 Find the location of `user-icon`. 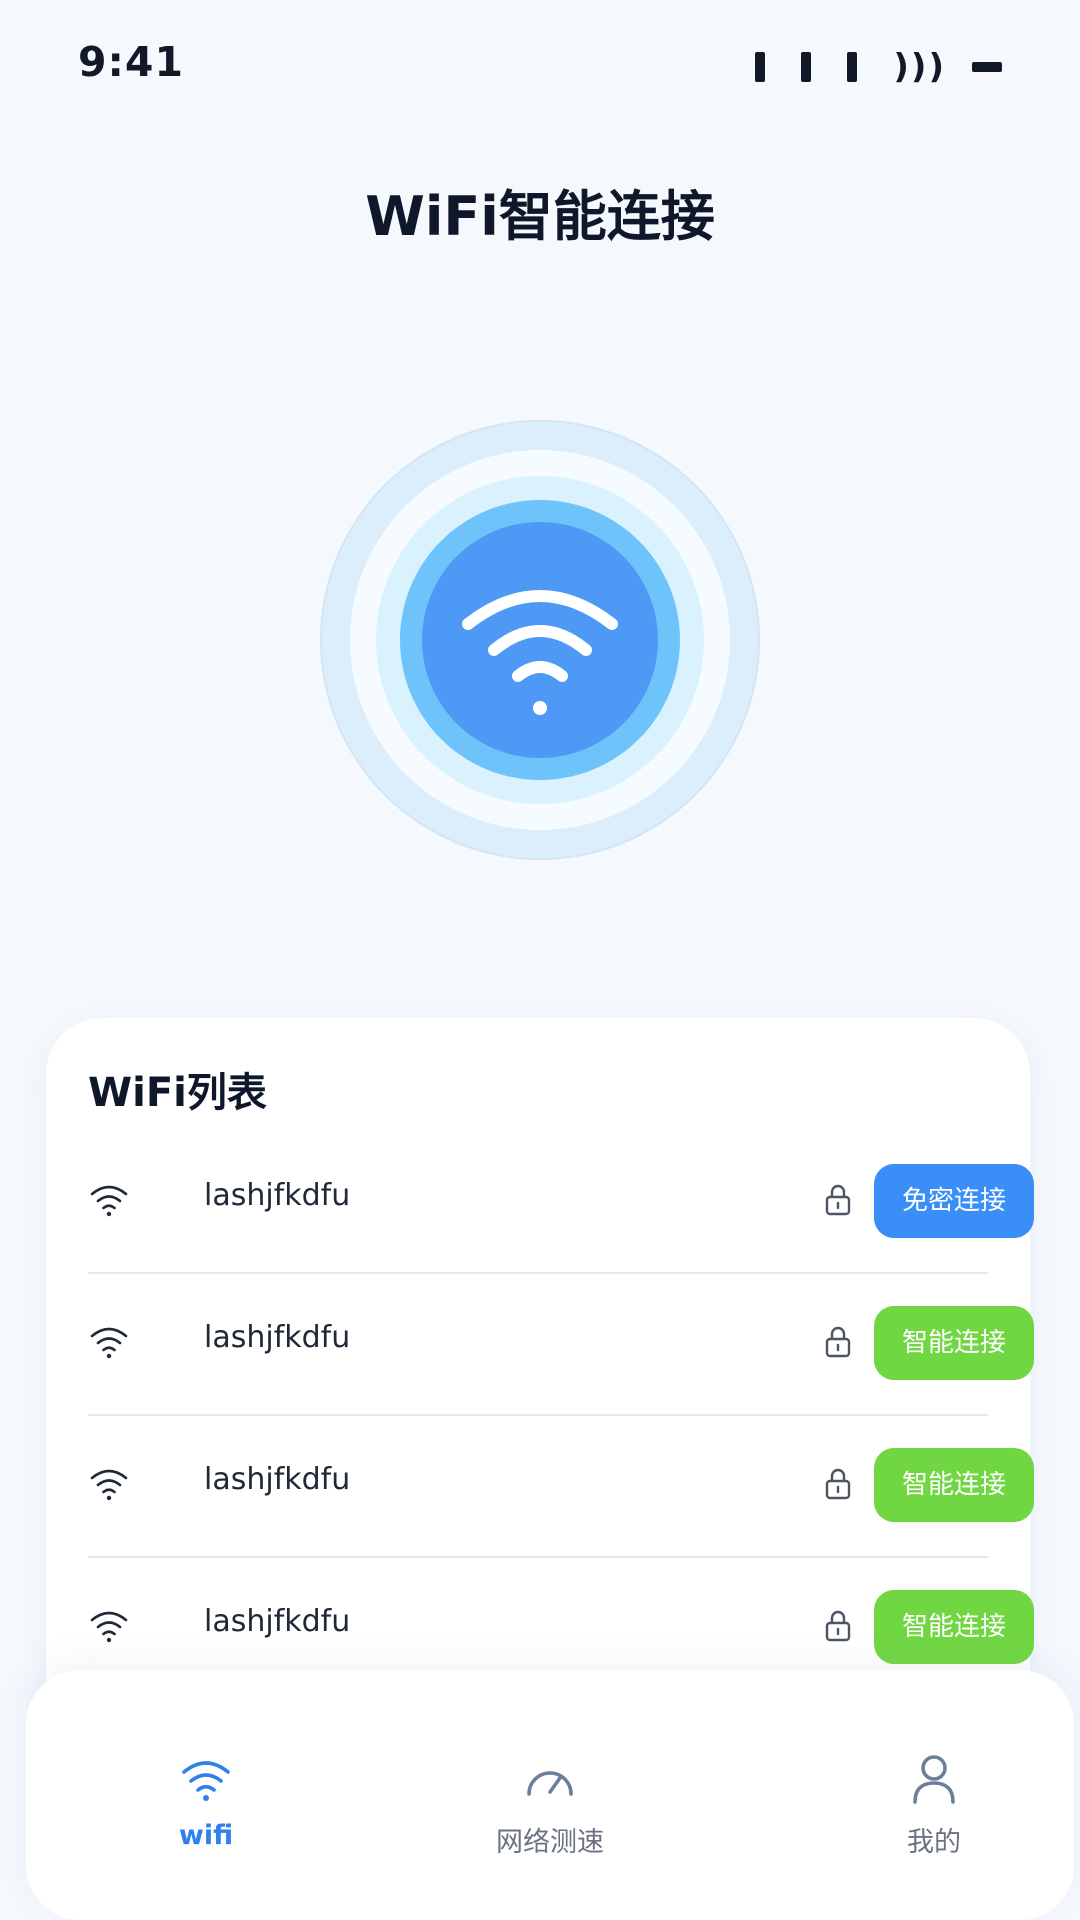

user-icon is located at coordinates (934, 1779).